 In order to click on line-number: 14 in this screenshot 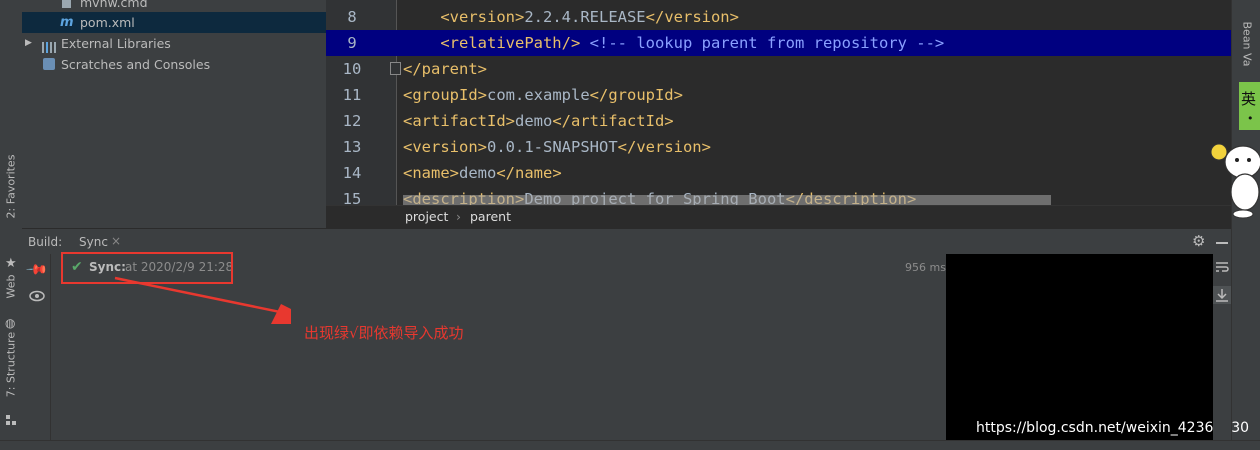, I will do `click(352, 173)`.